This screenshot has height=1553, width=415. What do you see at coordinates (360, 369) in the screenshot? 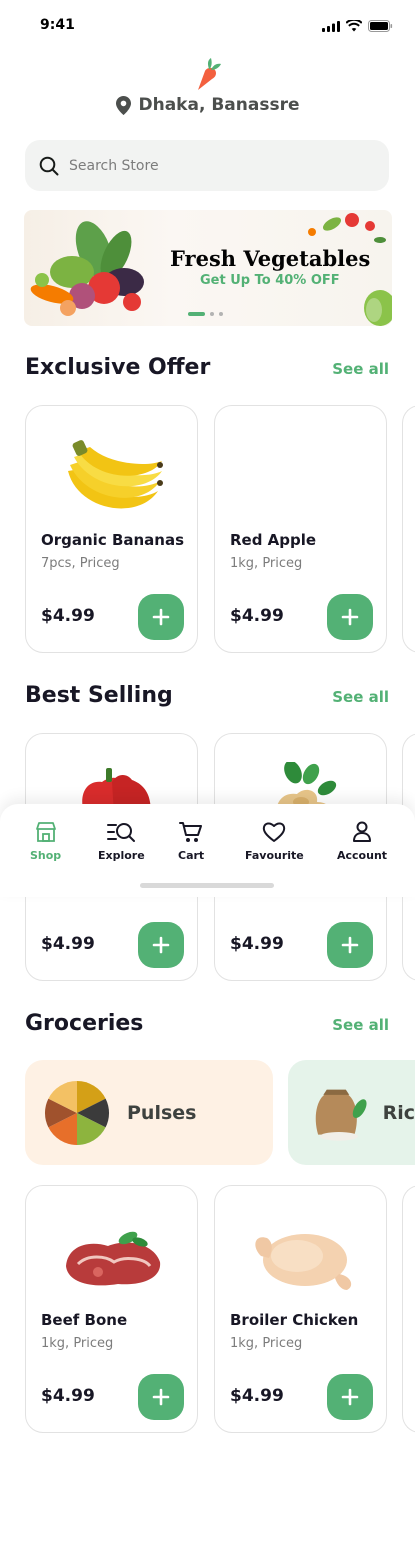
I see `see-all-exclusive-link: See all` at bounding box center [360, 369].